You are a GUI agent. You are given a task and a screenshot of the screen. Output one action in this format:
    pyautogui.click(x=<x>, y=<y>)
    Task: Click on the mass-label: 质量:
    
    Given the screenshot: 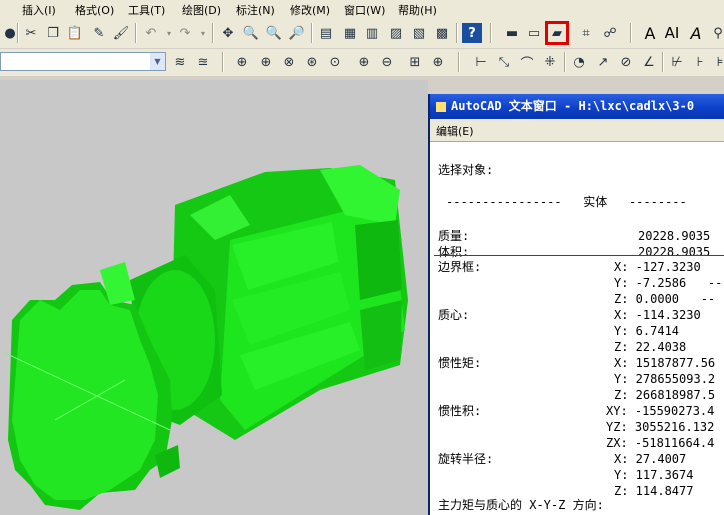 What is the action you would take?
    pyautogui.click(x=454, y=236)
    